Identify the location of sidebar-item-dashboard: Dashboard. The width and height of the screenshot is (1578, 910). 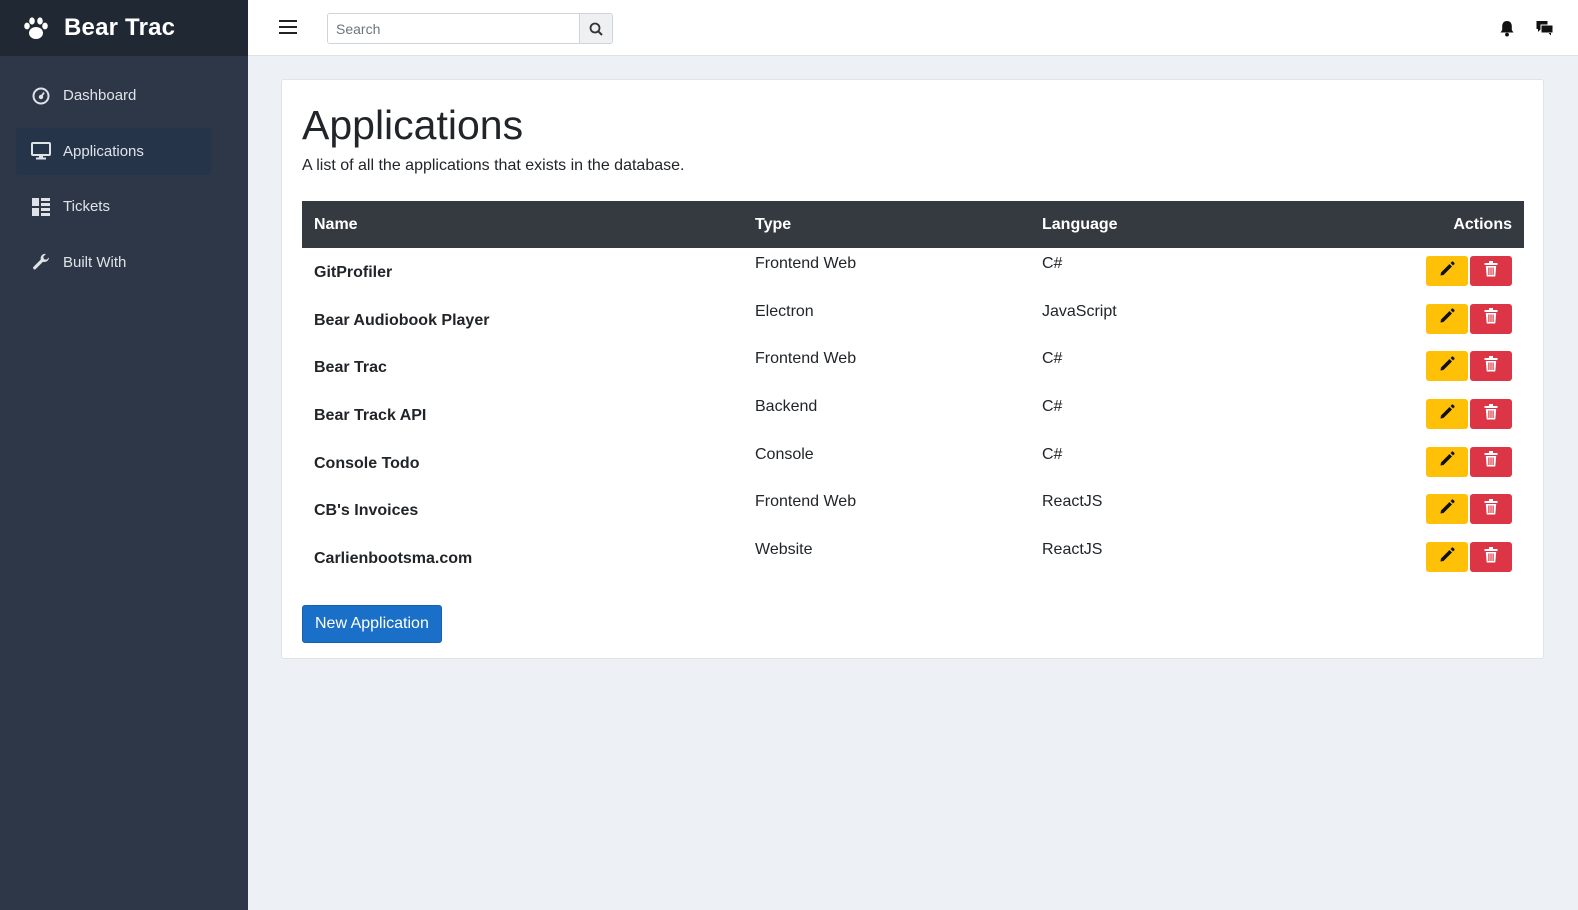
(124, 95).